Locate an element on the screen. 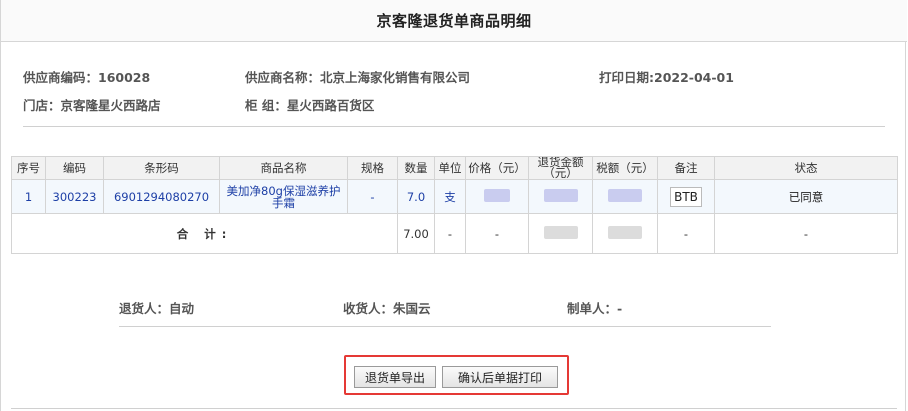 The height and width of the screenshot is (411, 908). cell-amount is located at coordinates (560, 196).